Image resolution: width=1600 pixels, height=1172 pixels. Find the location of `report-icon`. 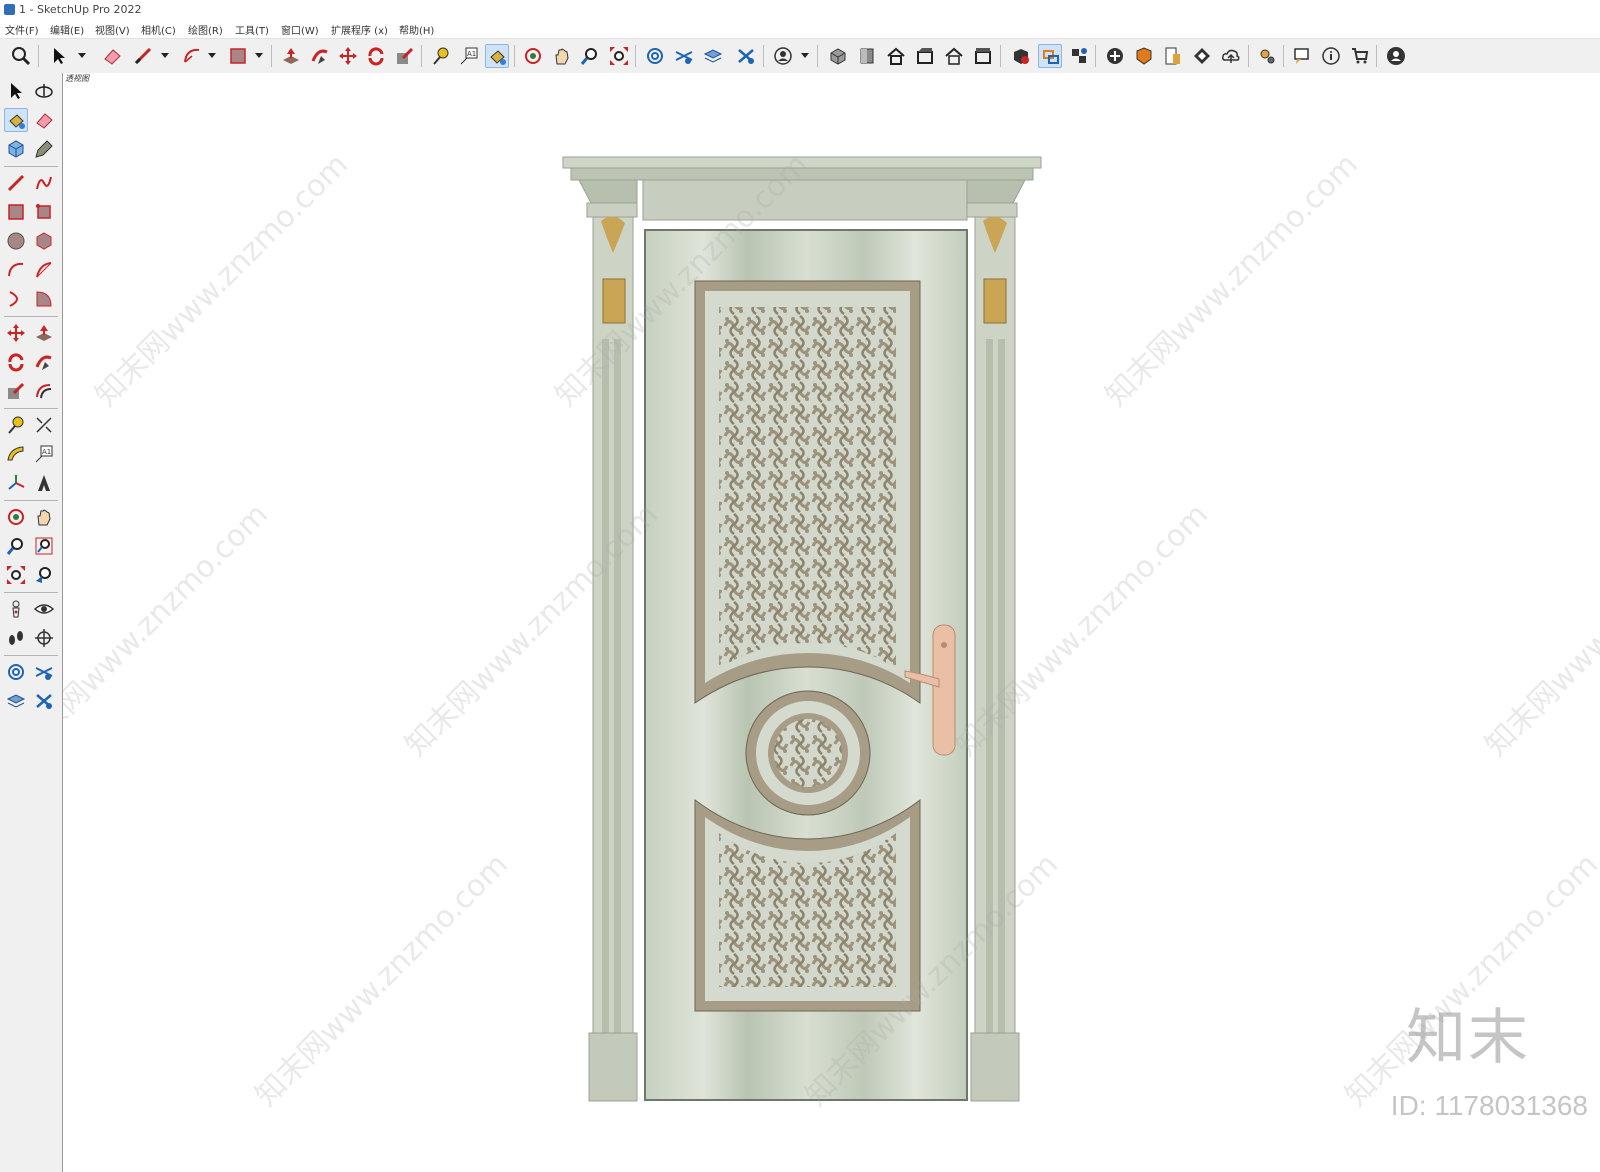

report-icon is located at coordinates (1173, 56).